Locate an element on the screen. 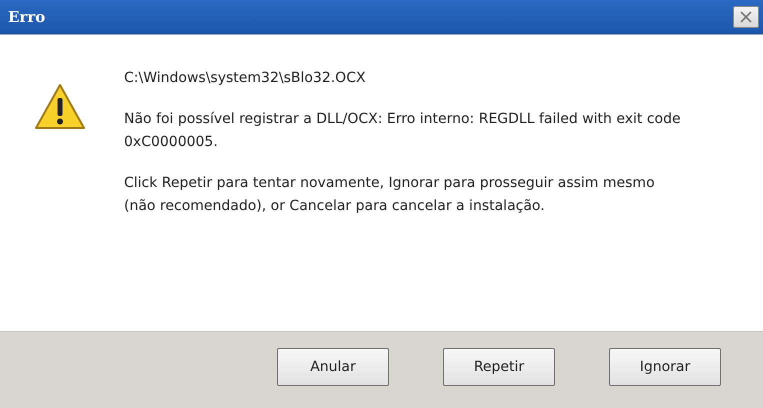 The width and height of the screenshot is (763, 408). warning-icon is located at coordinates (60, 107).